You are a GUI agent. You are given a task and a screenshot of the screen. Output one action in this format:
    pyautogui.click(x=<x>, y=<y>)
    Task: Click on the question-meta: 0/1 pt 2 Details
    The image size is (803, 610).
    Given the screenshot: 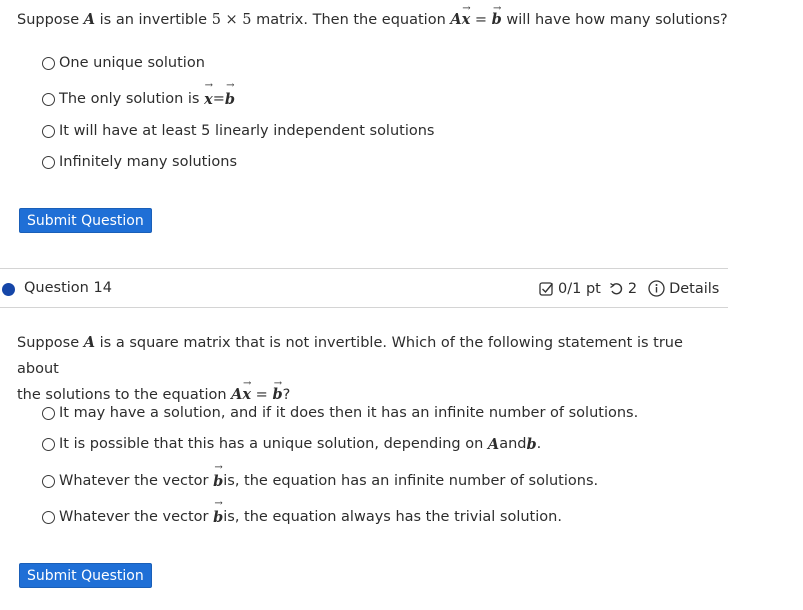 What is the action you would take?
    pyautogui.click(x=629, y=288)
    